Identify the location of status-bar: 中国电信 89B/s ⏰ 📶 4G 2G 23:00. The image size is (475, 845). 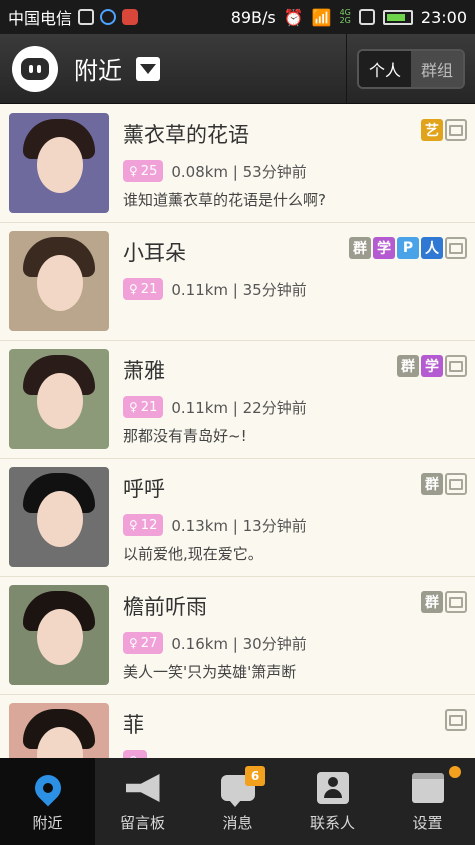
(237, 17).